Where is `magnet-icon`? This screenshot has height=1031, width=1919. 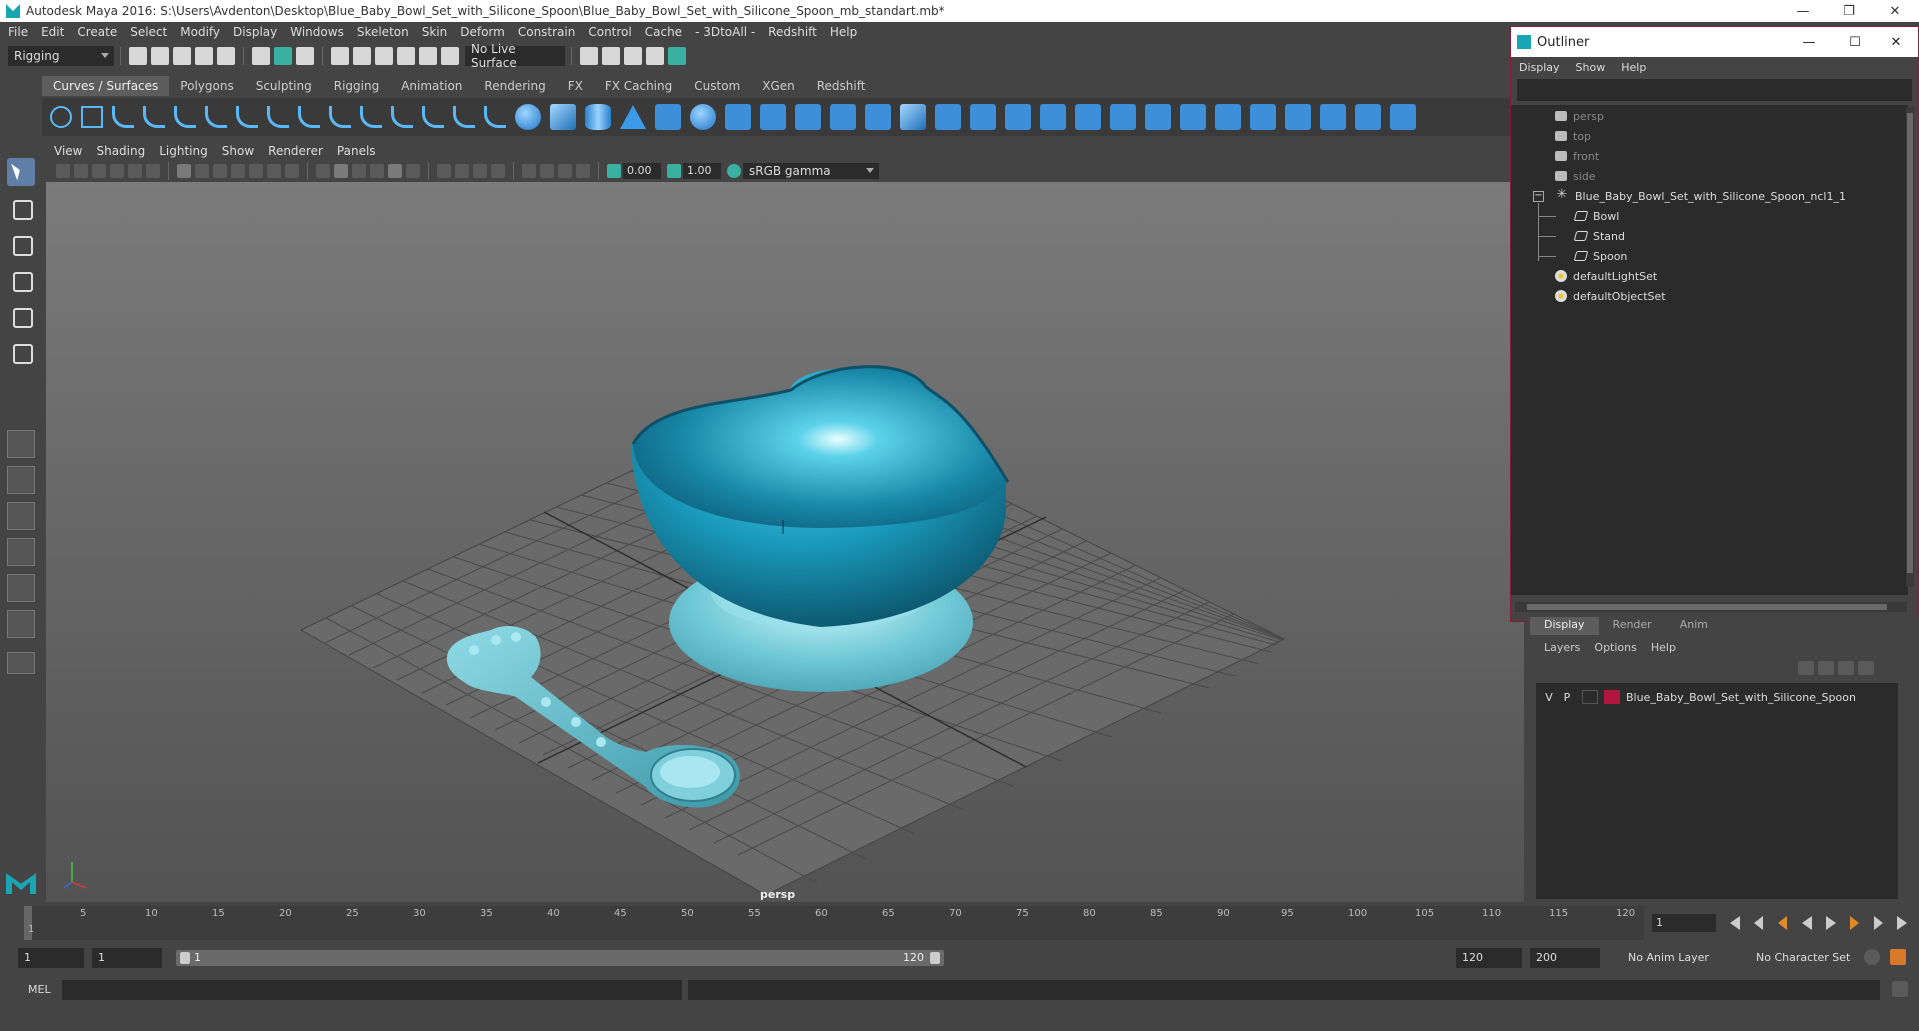
magnet-icon is located at coordinates (450, 56).